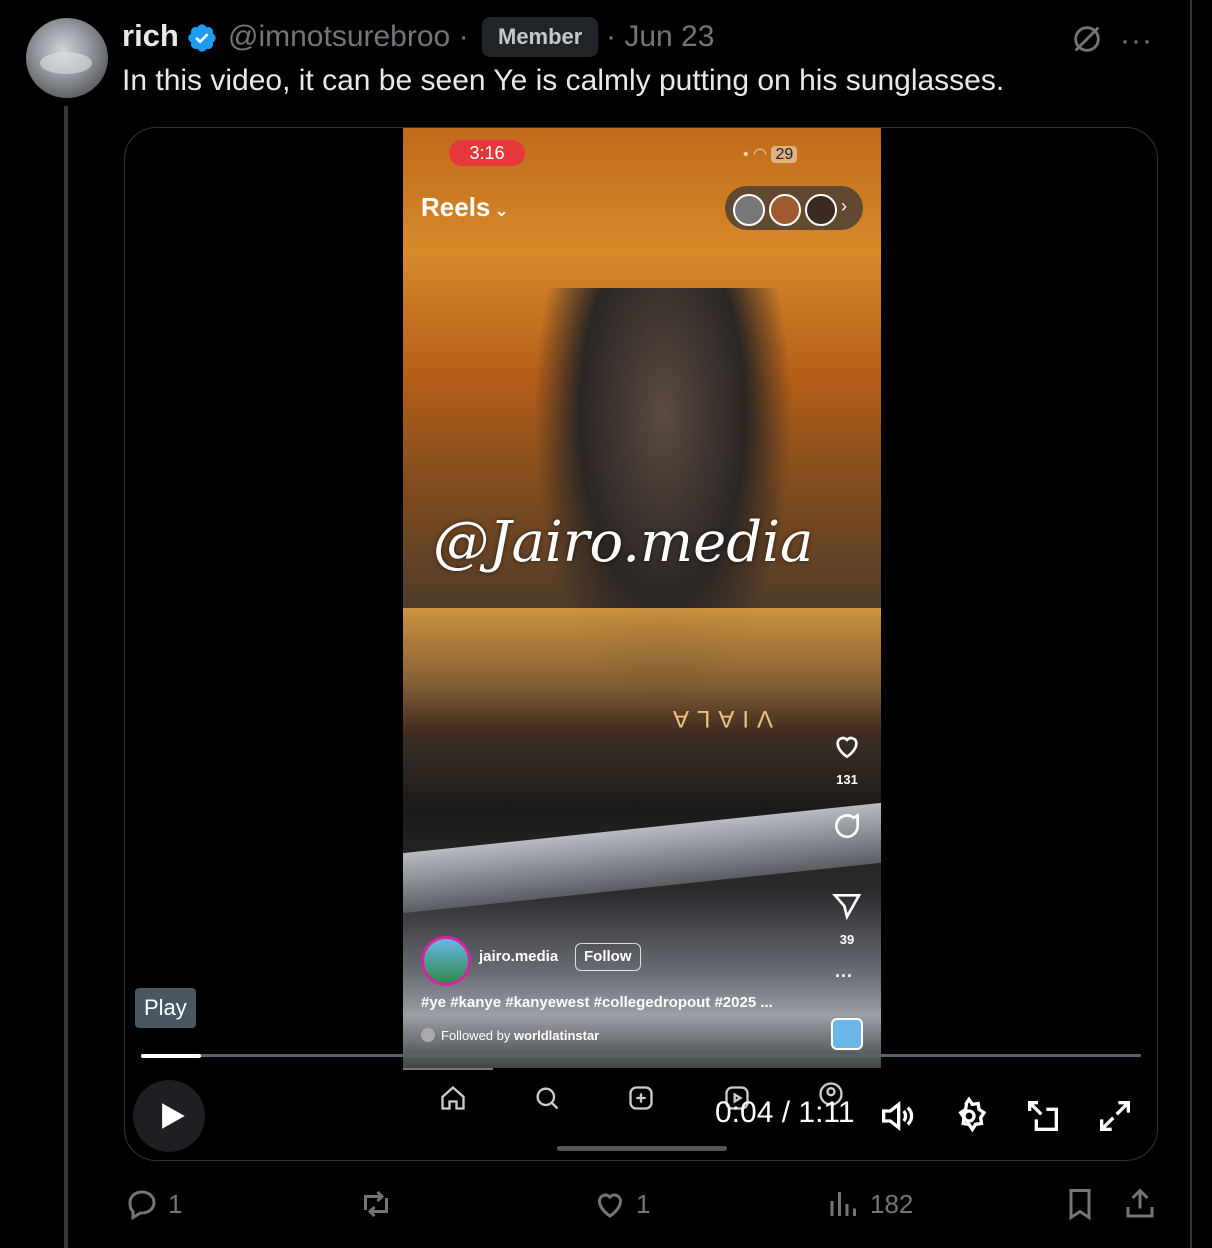  I want to click on car-roof, so click(642, 673).